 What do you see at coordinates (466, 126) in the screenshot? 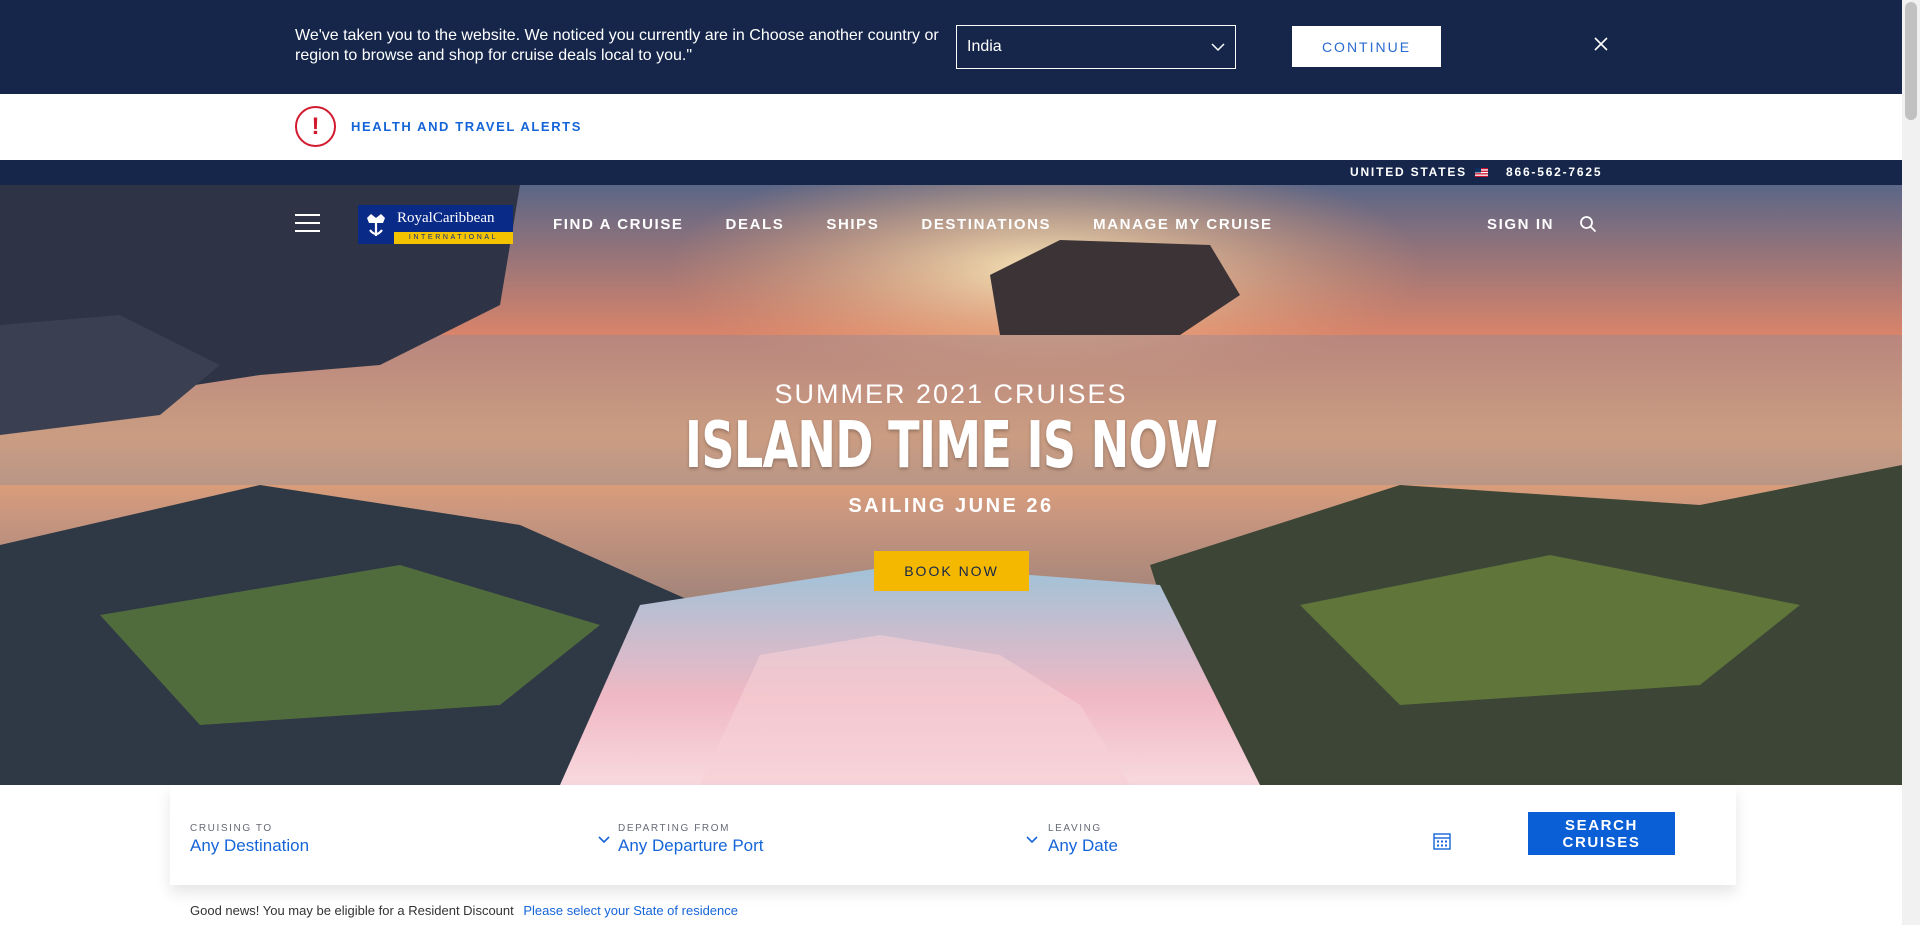
I see `health-travel-alerts-link: HEALTH AND TRAVEL ALERTS` at bounding box center [466, 126].